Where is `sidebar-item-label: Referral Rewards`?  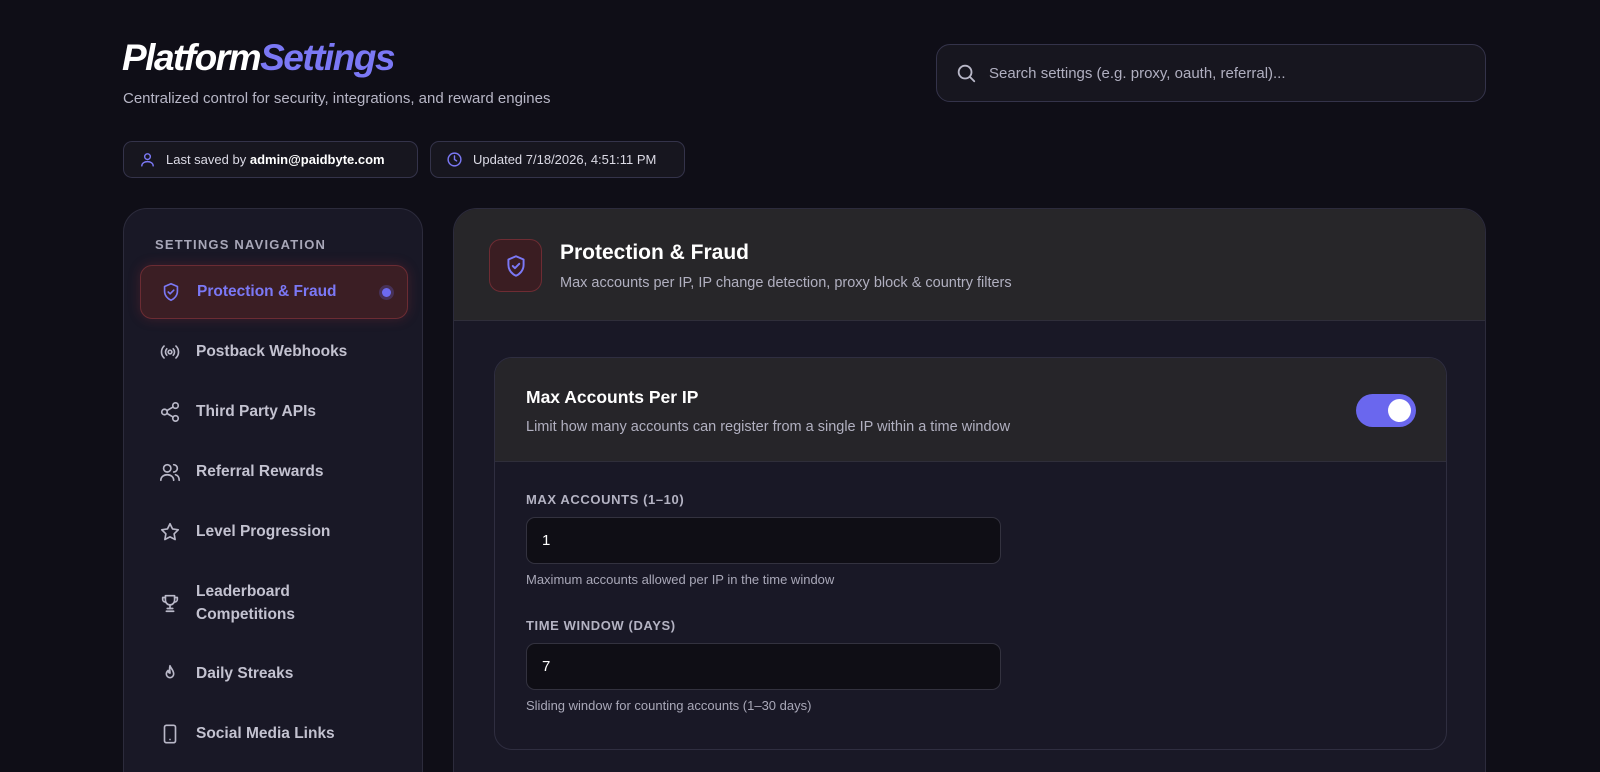
sidebar-item-label: Referral Rewards is located at coordinates (260, 471).